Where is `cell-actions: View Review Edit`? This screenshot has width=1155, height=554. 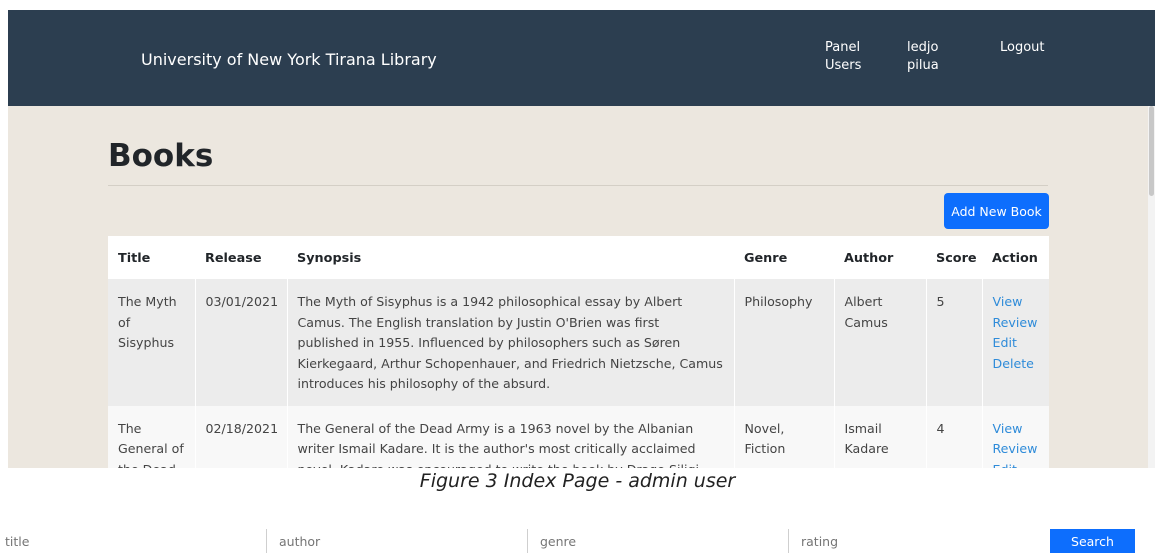 cell-actions: View Review Edit is located at coordinates (1015, 437).